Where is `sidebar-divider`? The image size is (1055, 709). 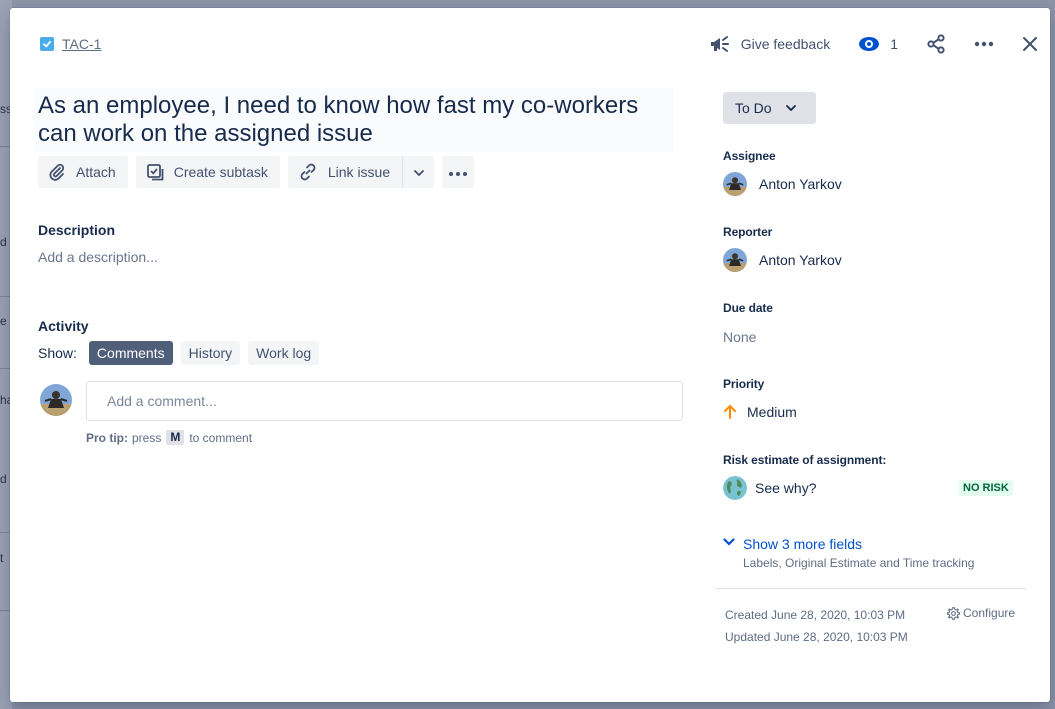 sidebar-divider is located at coordinates (870, 588).